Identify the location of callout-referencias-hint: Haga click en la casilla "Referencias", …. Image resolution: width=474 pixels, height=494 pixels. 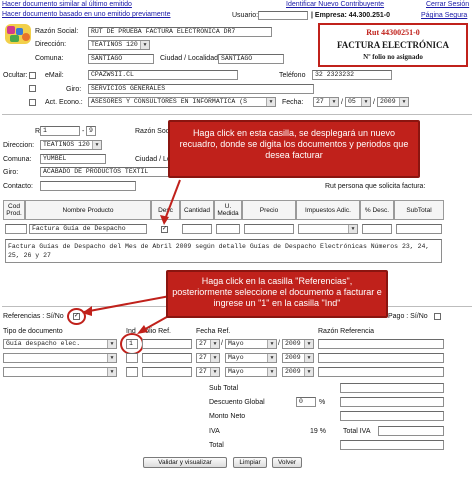
(277, 294).